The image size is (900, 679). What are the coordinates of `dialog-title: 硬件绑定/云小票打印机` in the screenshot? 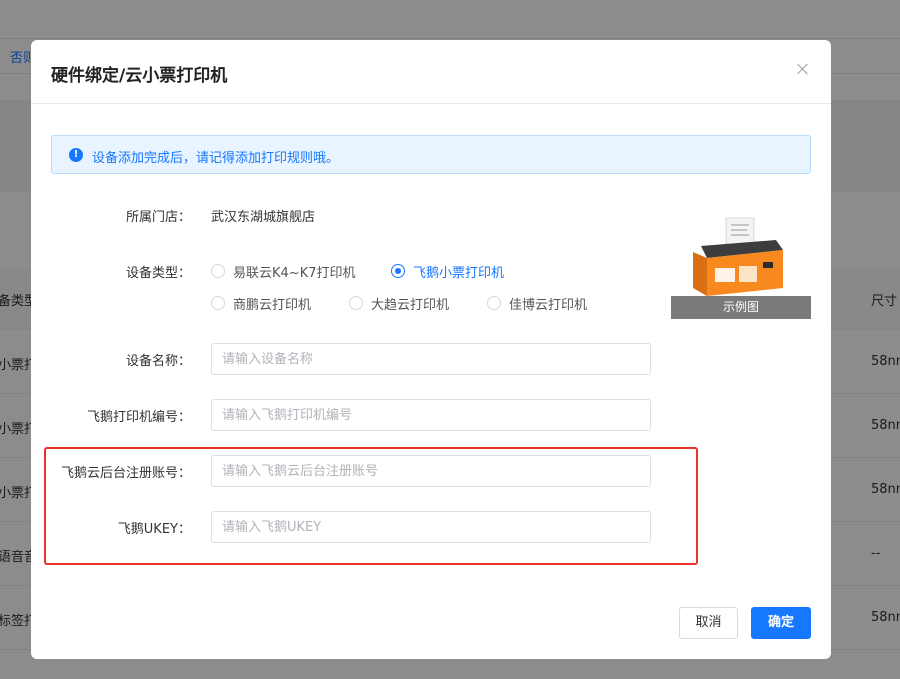 It's located at (139, 76).